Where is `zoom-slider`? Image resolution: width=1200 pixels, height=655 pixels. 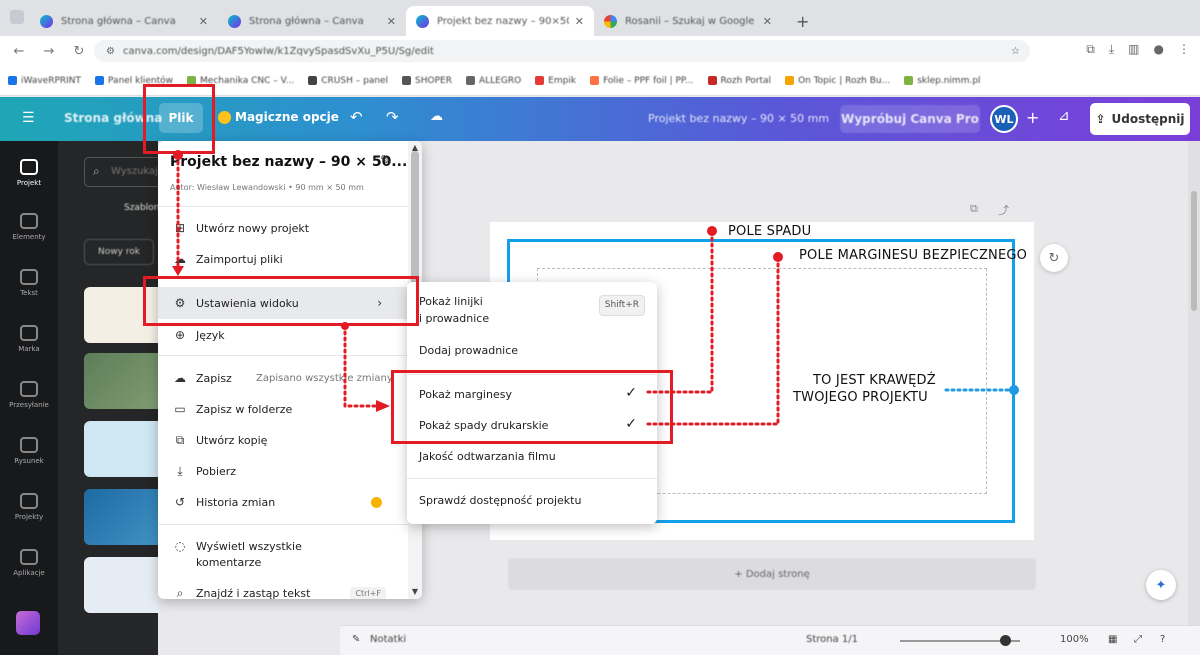 zoom-slider is located at coordinates (960, 640).